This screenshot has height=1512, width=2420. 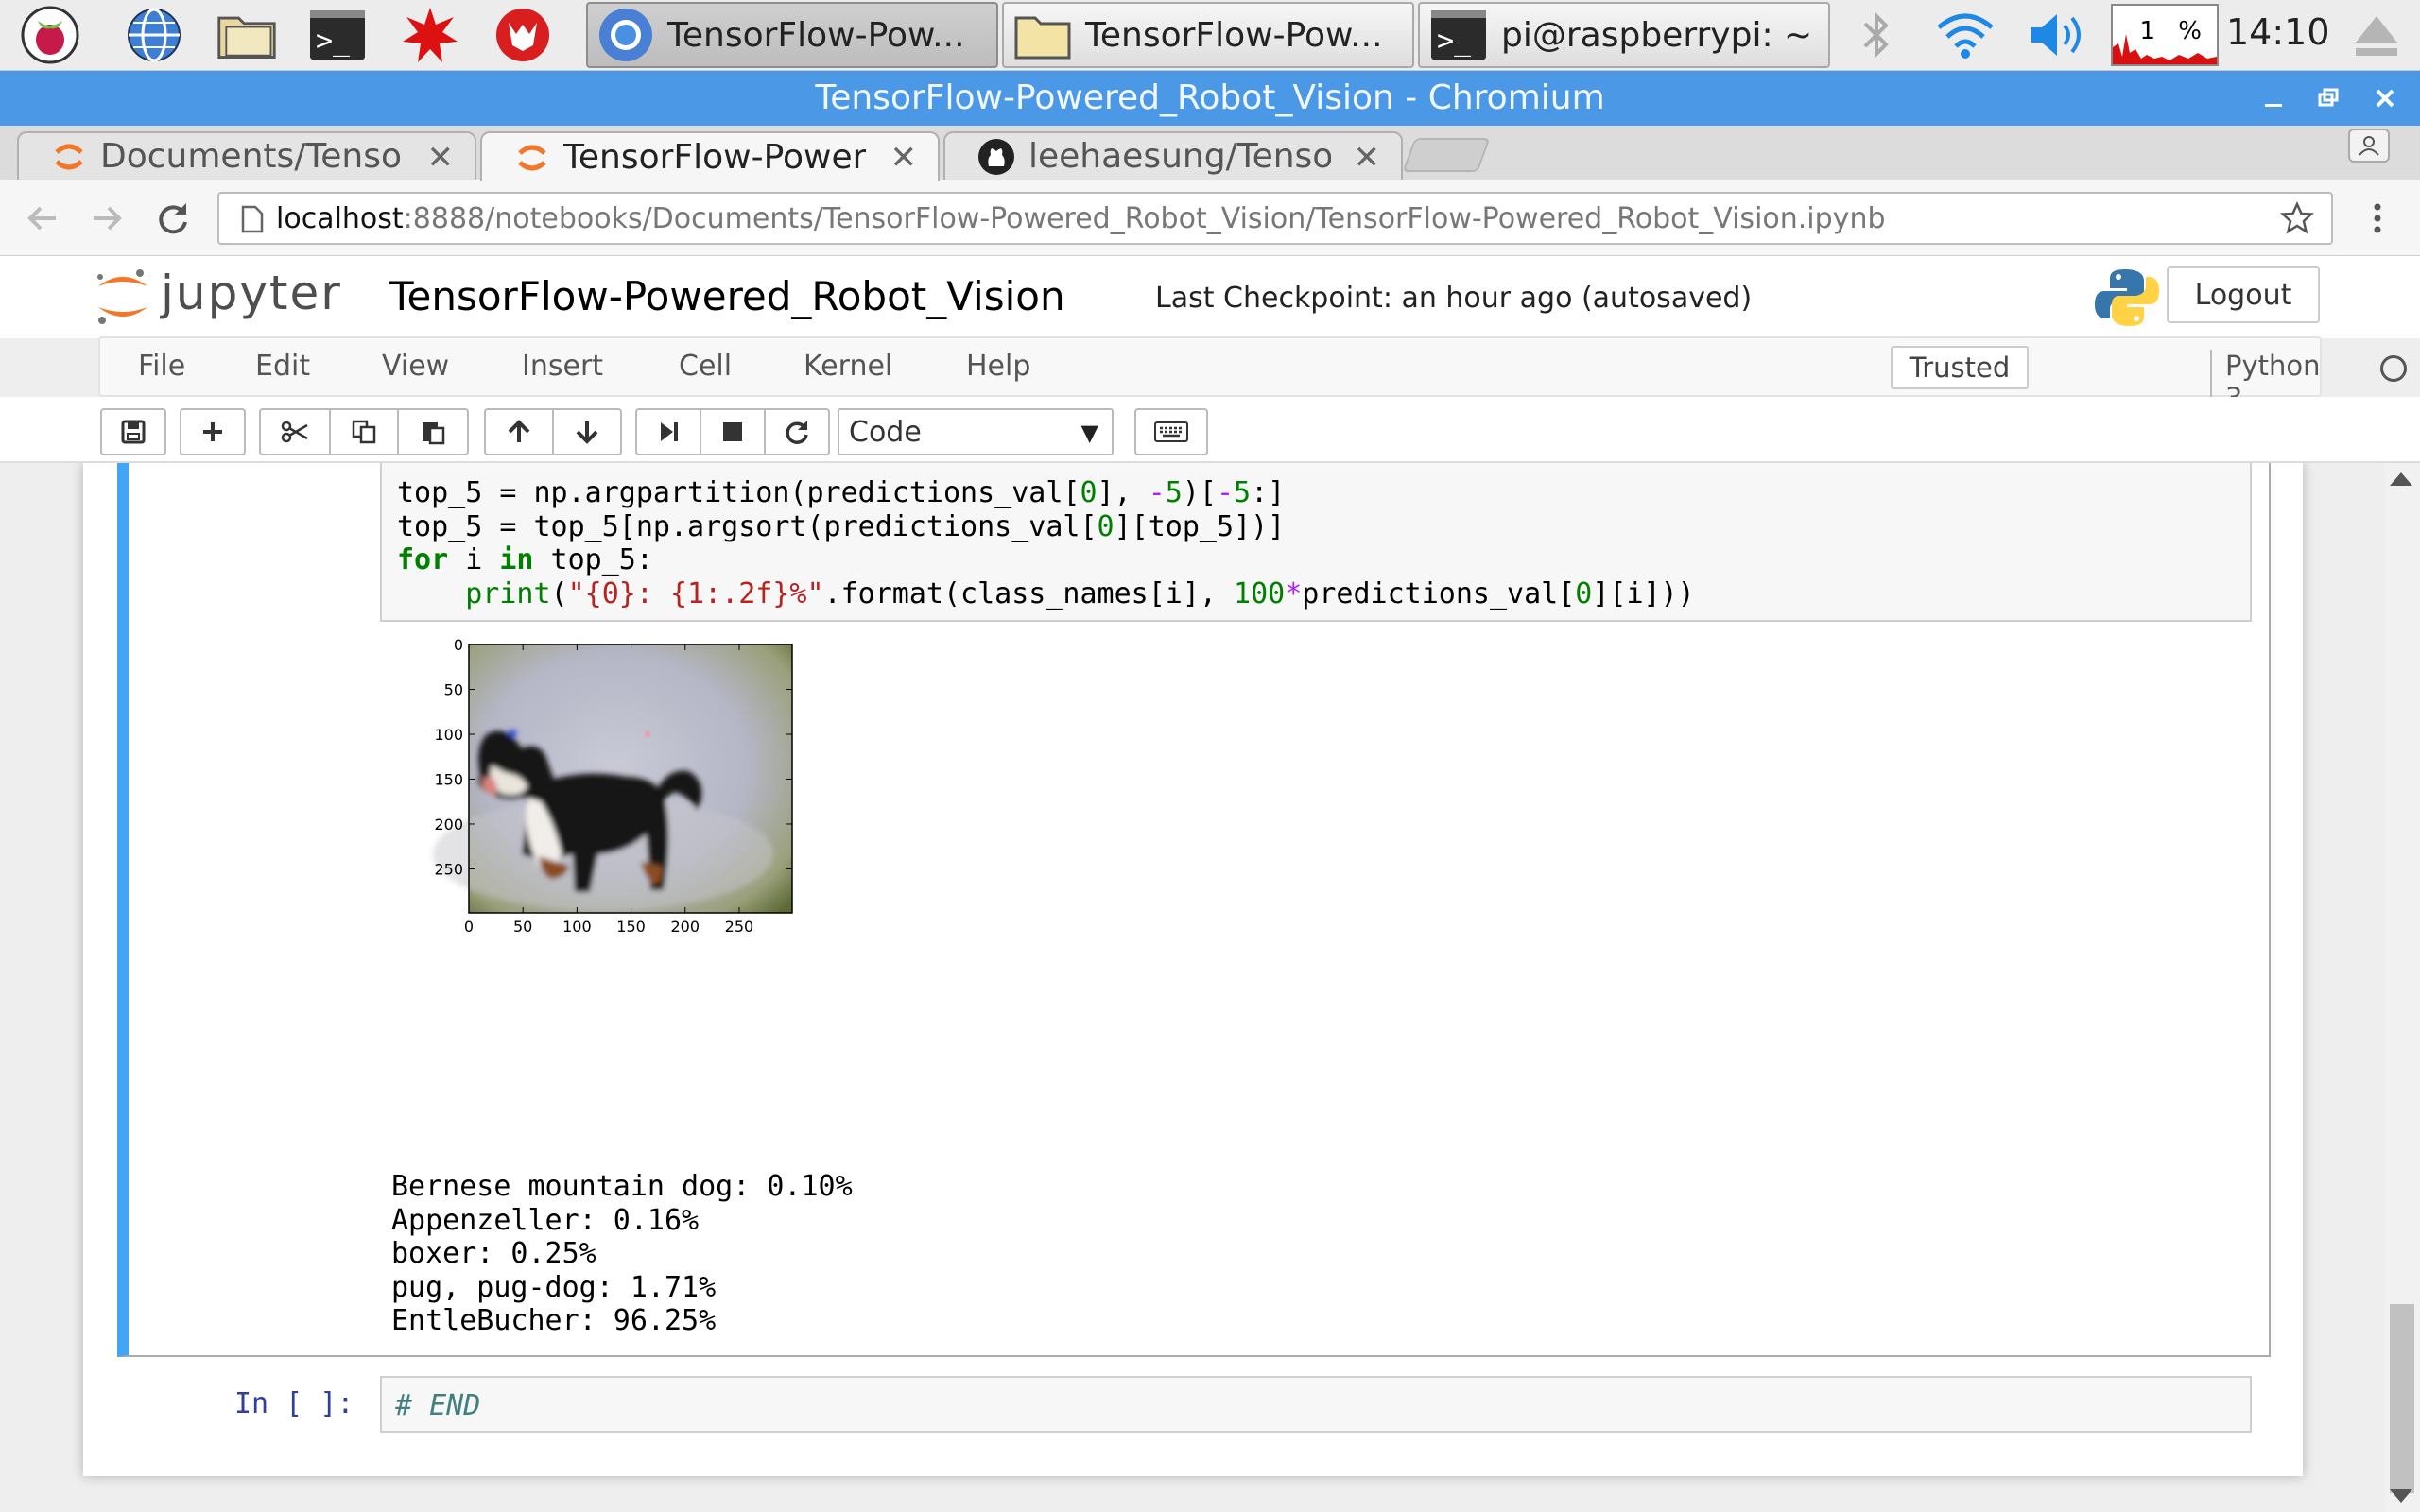 I want to click on input-prompt: In [ ]:, so click(x=294, y=1403).